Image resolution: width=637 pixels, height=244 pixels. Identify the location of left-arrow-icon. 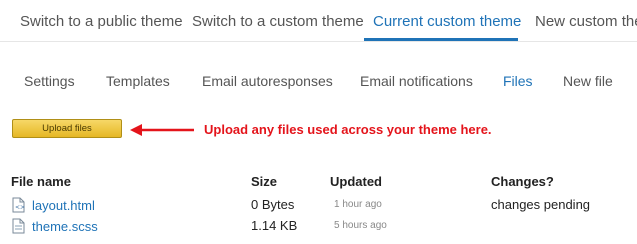
(162, 130).